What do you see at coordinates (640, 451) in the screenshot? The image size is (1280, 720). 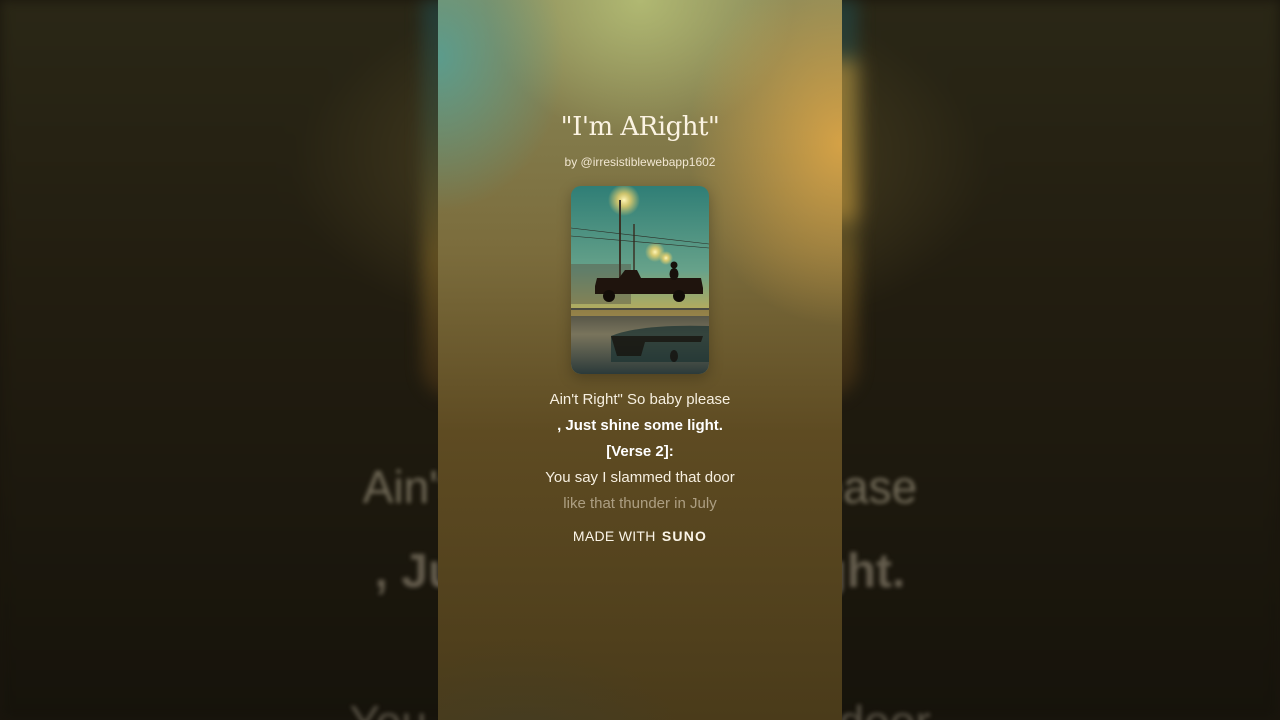 I see `lyric-section-label: [Verse 2]:` at bounding box center [640, 451].